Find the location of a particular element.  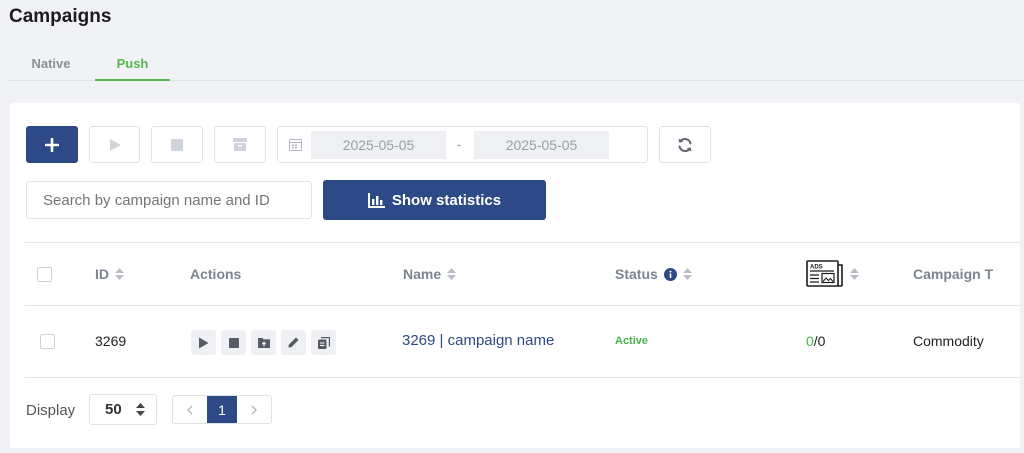

folder-icon is located at coordinates (263, 343).